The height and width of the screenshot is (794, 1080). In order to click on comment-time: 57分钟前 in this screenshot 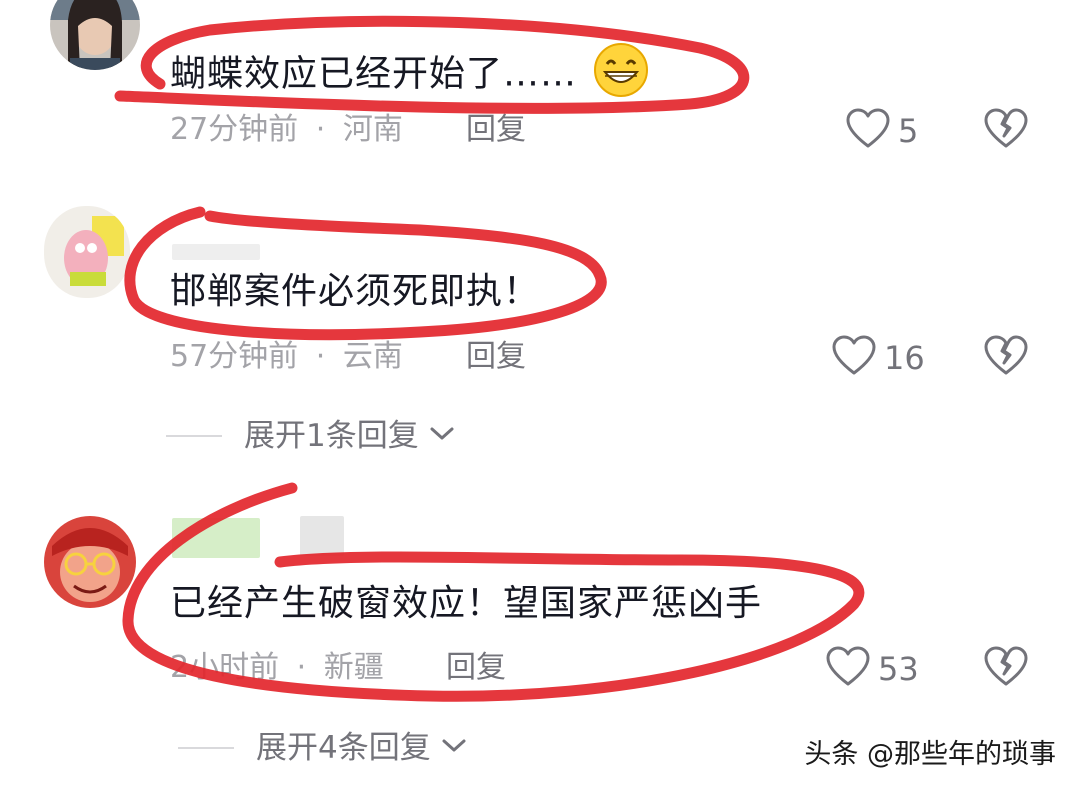, I will do `click(234, 356)`.